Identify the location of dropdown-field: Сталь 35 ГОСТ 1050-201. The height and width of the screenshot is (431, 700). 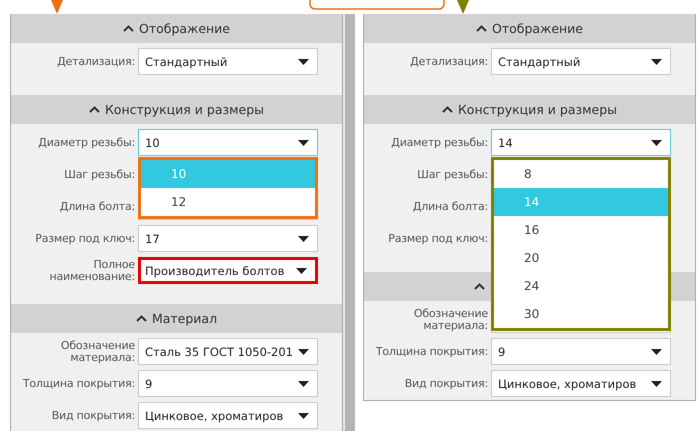
(228, 351).